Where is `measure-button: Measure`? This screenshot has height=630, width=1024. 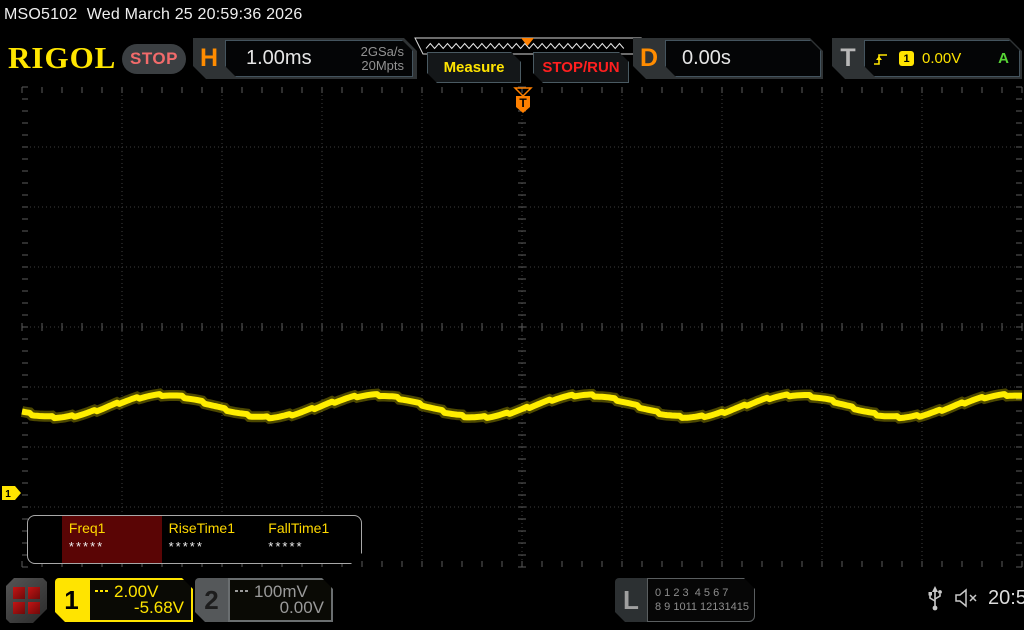
measure-button: Measure is located at coordinates (474, 67).